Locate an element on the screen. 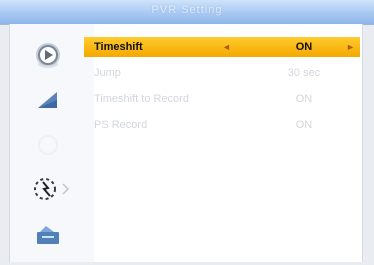  menu-item-value: 30 sec is located at coordinates (304, 73).